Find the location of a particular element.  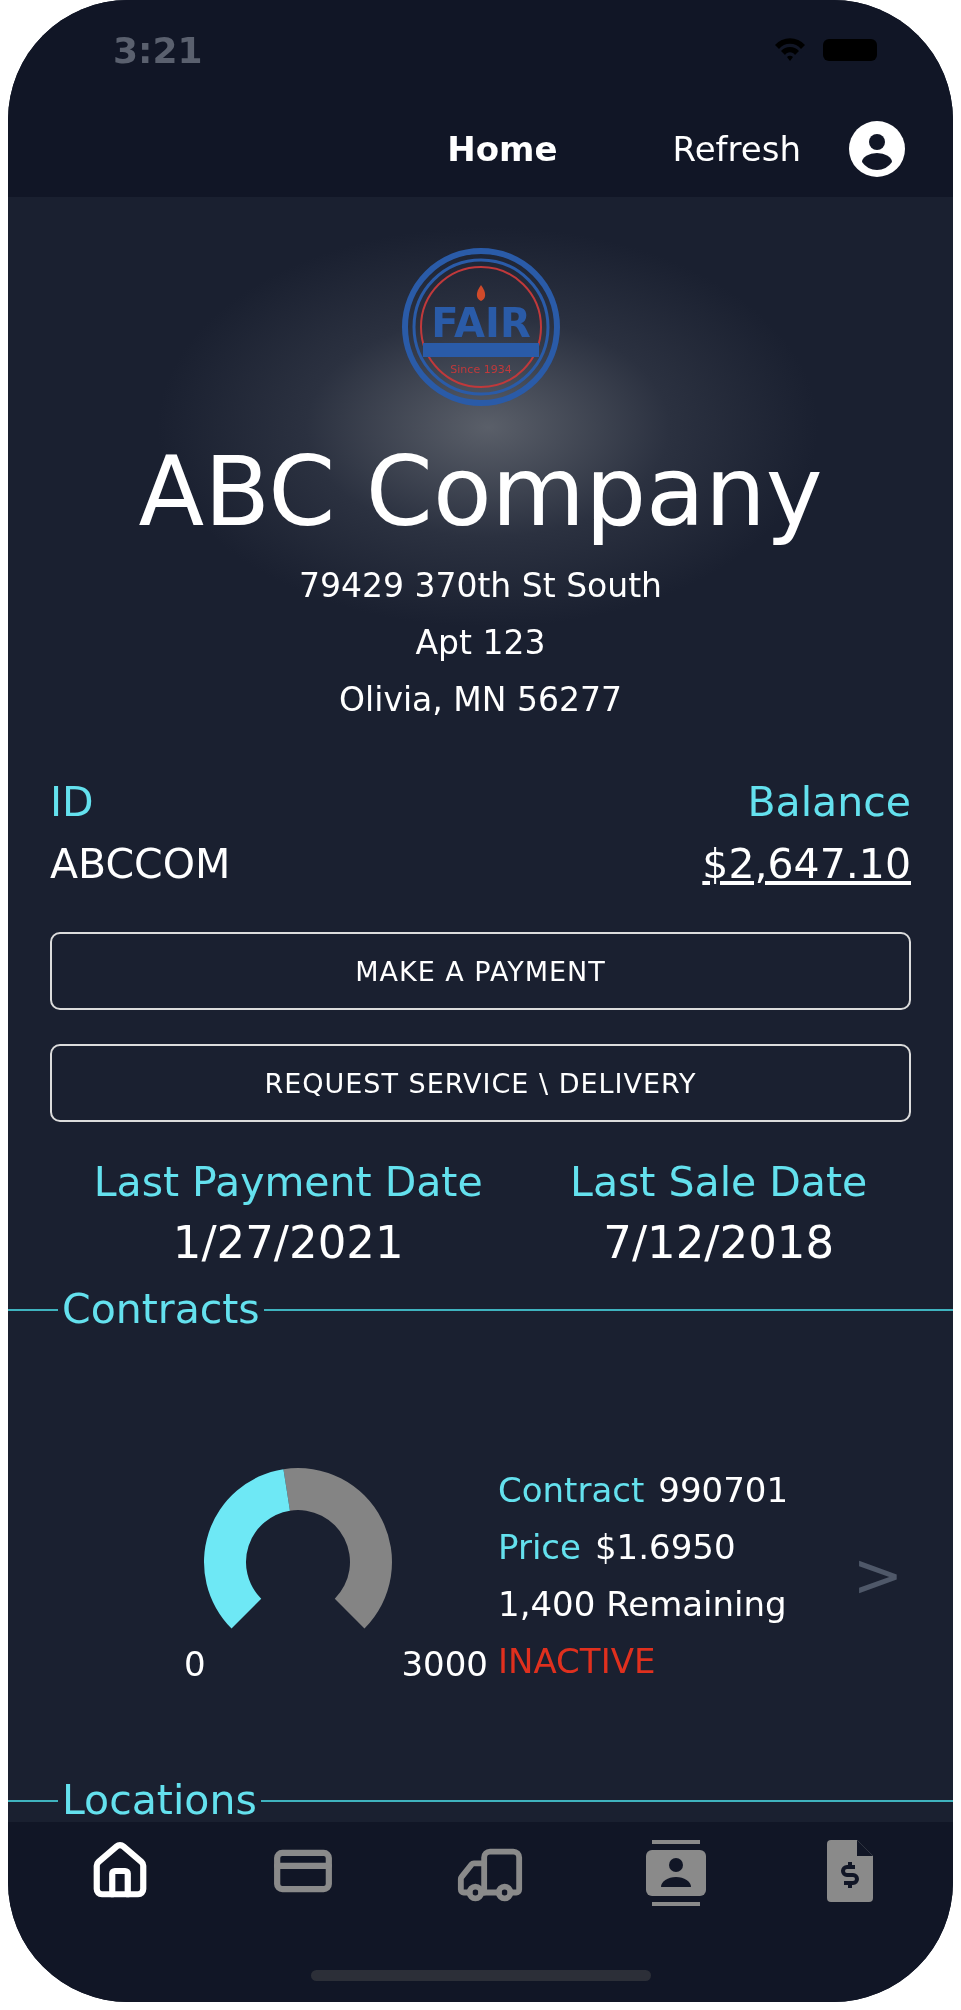

date-value: 1/27/2021 is located at coordinates (288, 1243).